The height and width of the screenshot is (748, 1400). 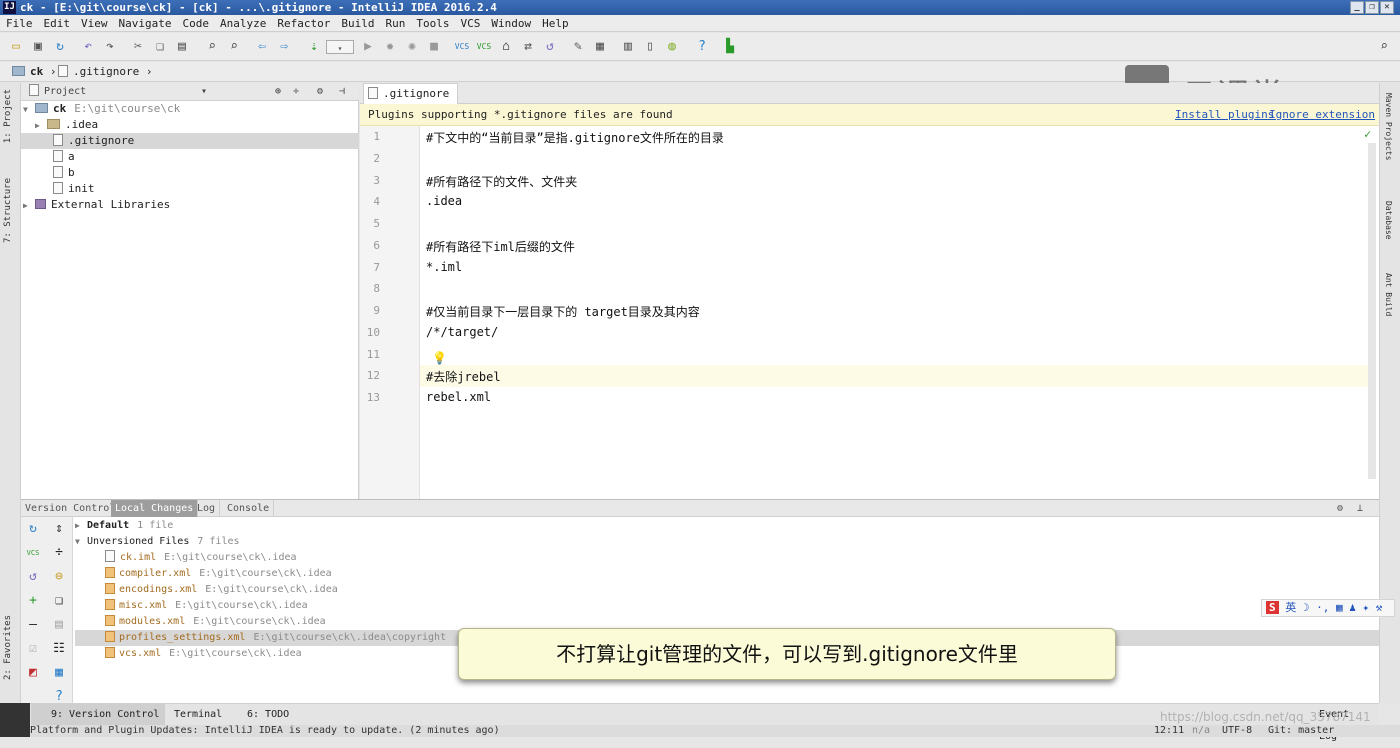 I want to click on changelist-unversioned: ▼ Unversioned Files 7 files, so click(x=727, y=542).